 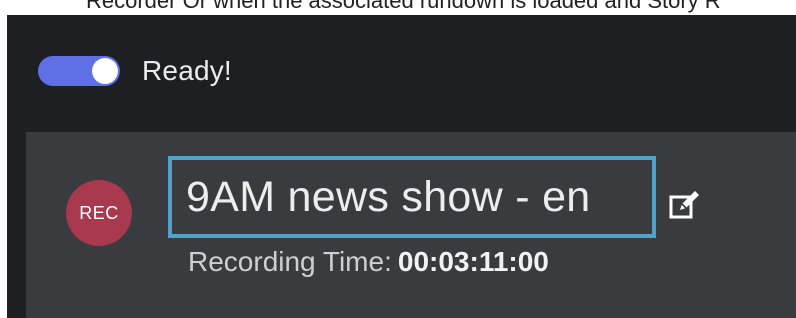 I want to click on edit-title-button, so click(x=685, y=205).